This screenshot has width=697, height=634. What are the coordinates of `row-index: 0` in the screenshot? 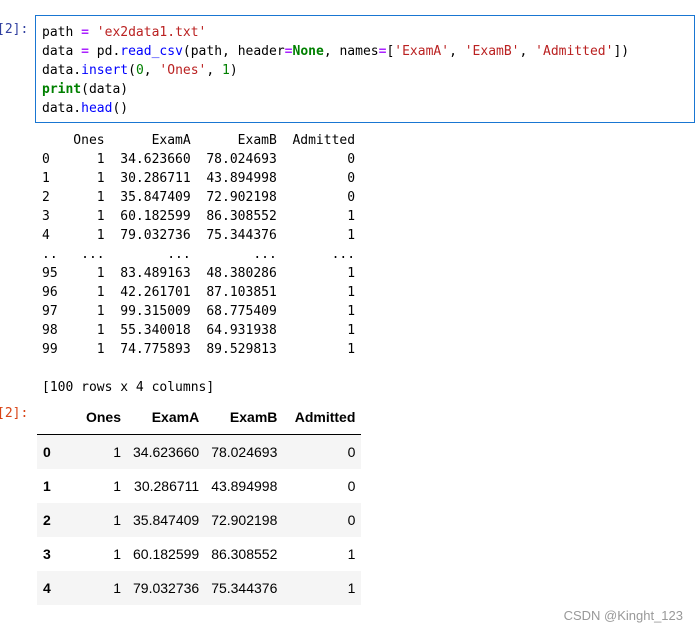 It's located at (47, 452).